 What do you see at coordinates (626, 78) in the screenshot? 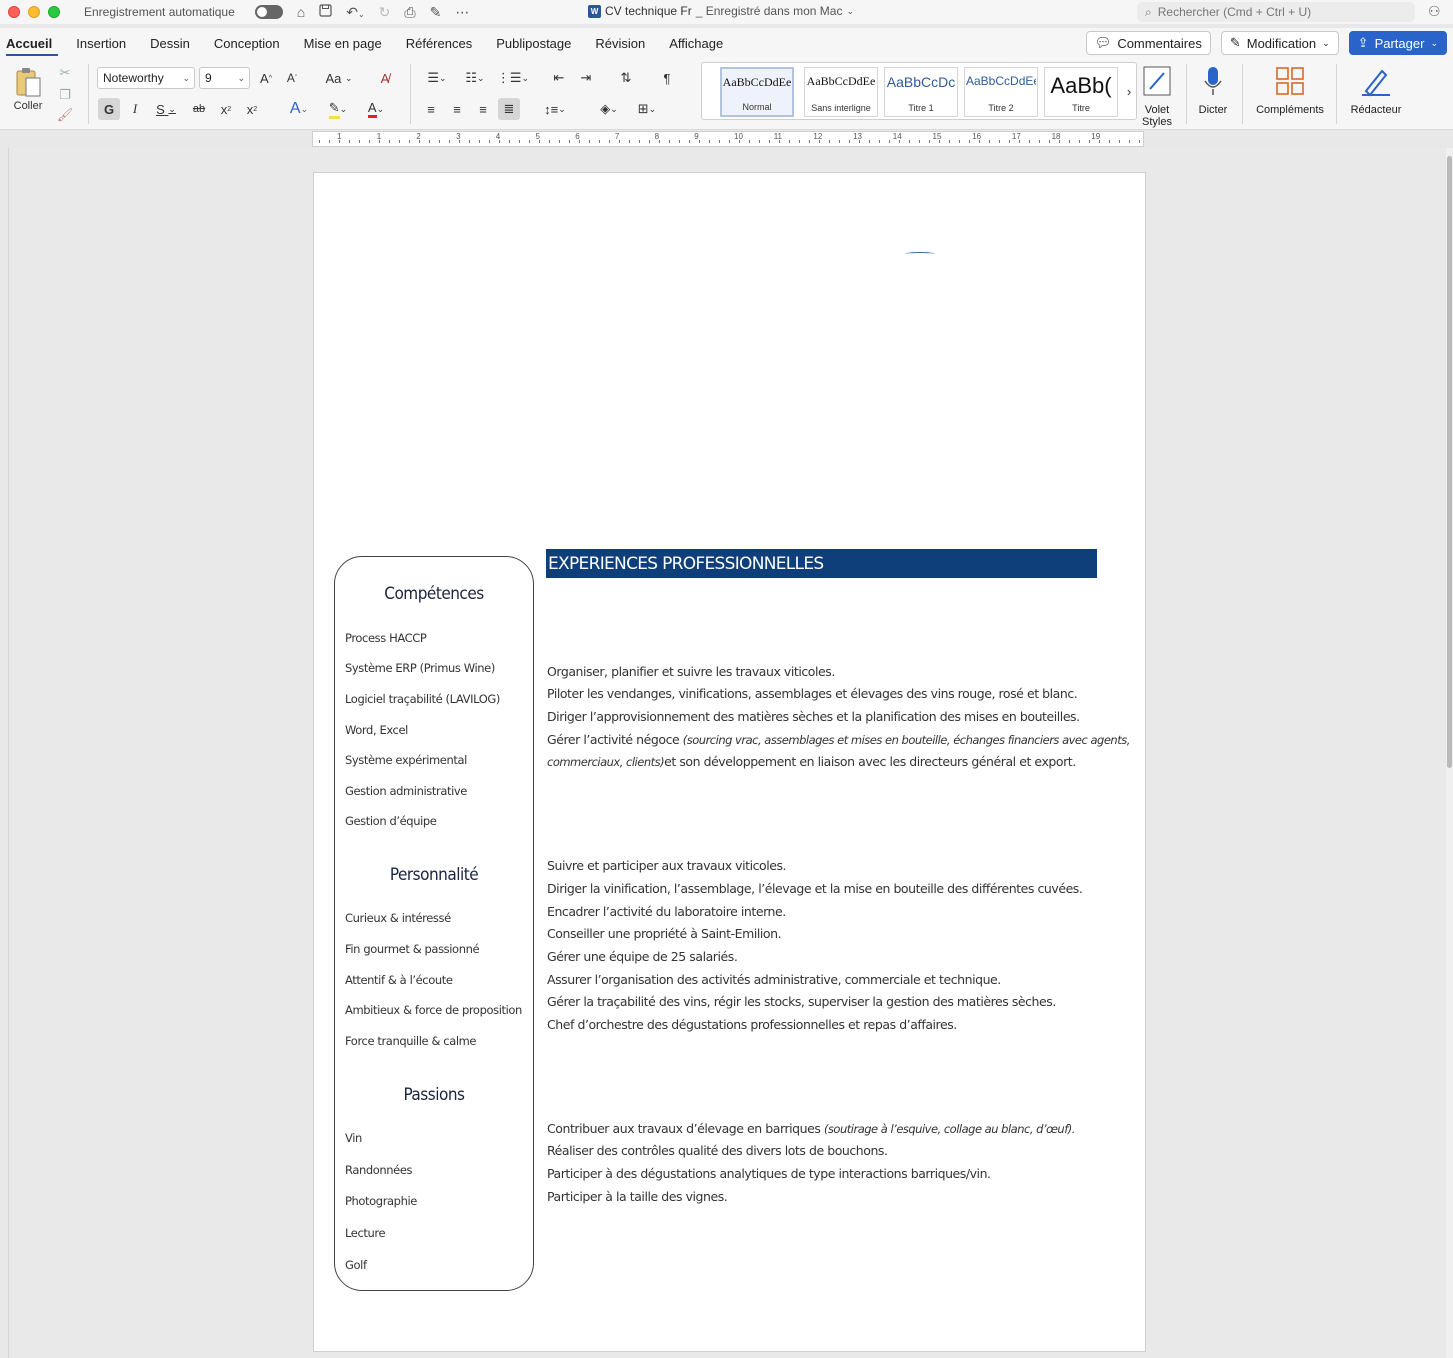
I see `sort-icon: ⇅` at bounding box center [626, 78].